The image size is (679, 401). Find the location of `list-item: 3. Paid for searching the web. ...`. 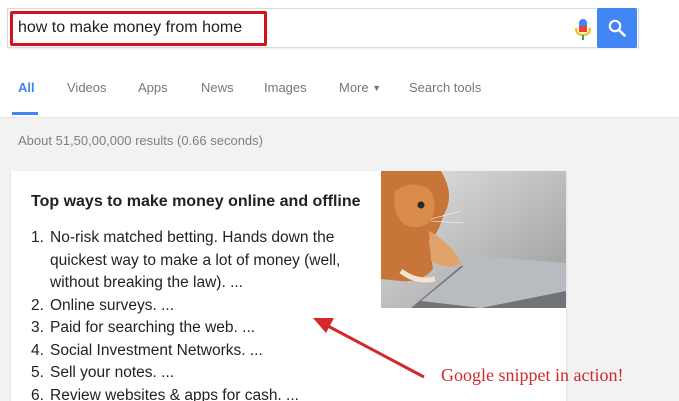

list-item: 3. Paid for searching the web. ... is located at coordinates (201, 328).